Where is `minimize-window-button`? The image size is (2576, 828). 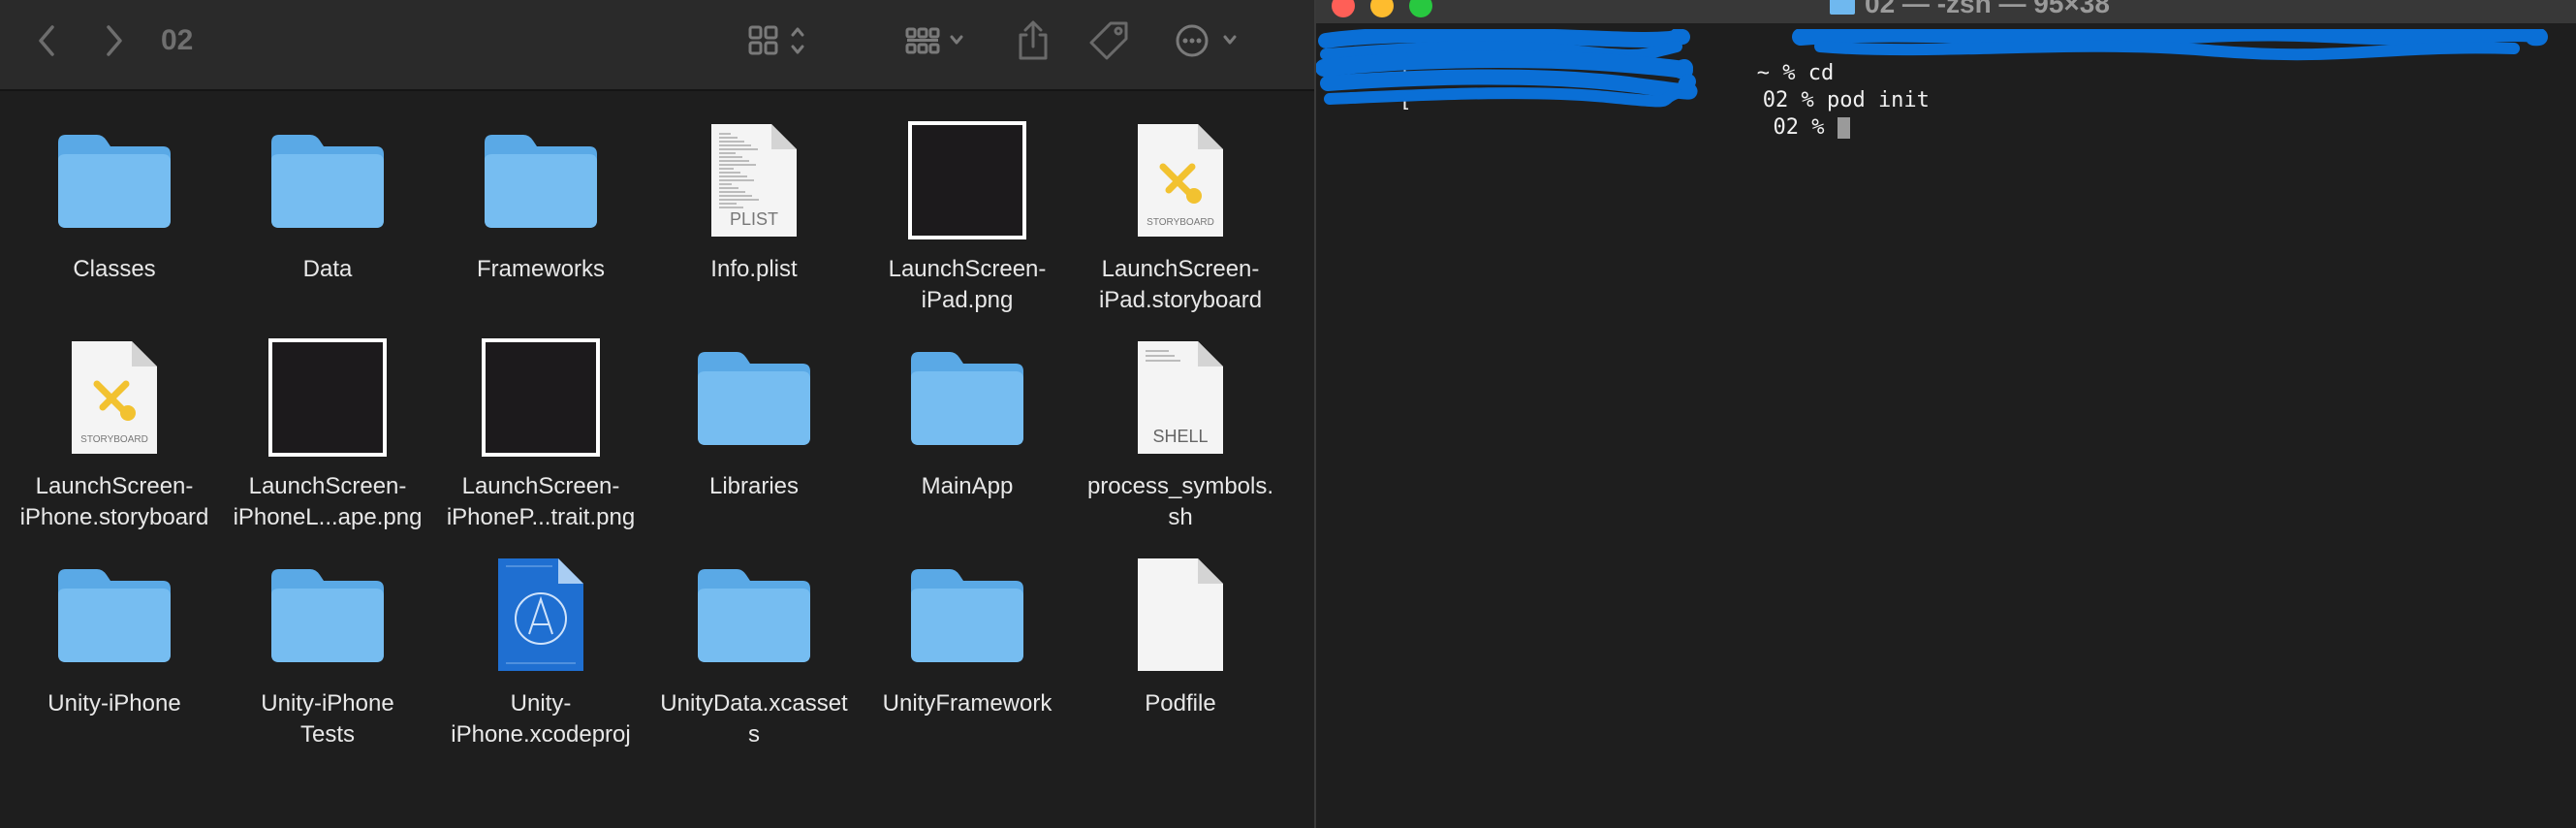 minimize-window-button is located at coordinates (1382, 8).